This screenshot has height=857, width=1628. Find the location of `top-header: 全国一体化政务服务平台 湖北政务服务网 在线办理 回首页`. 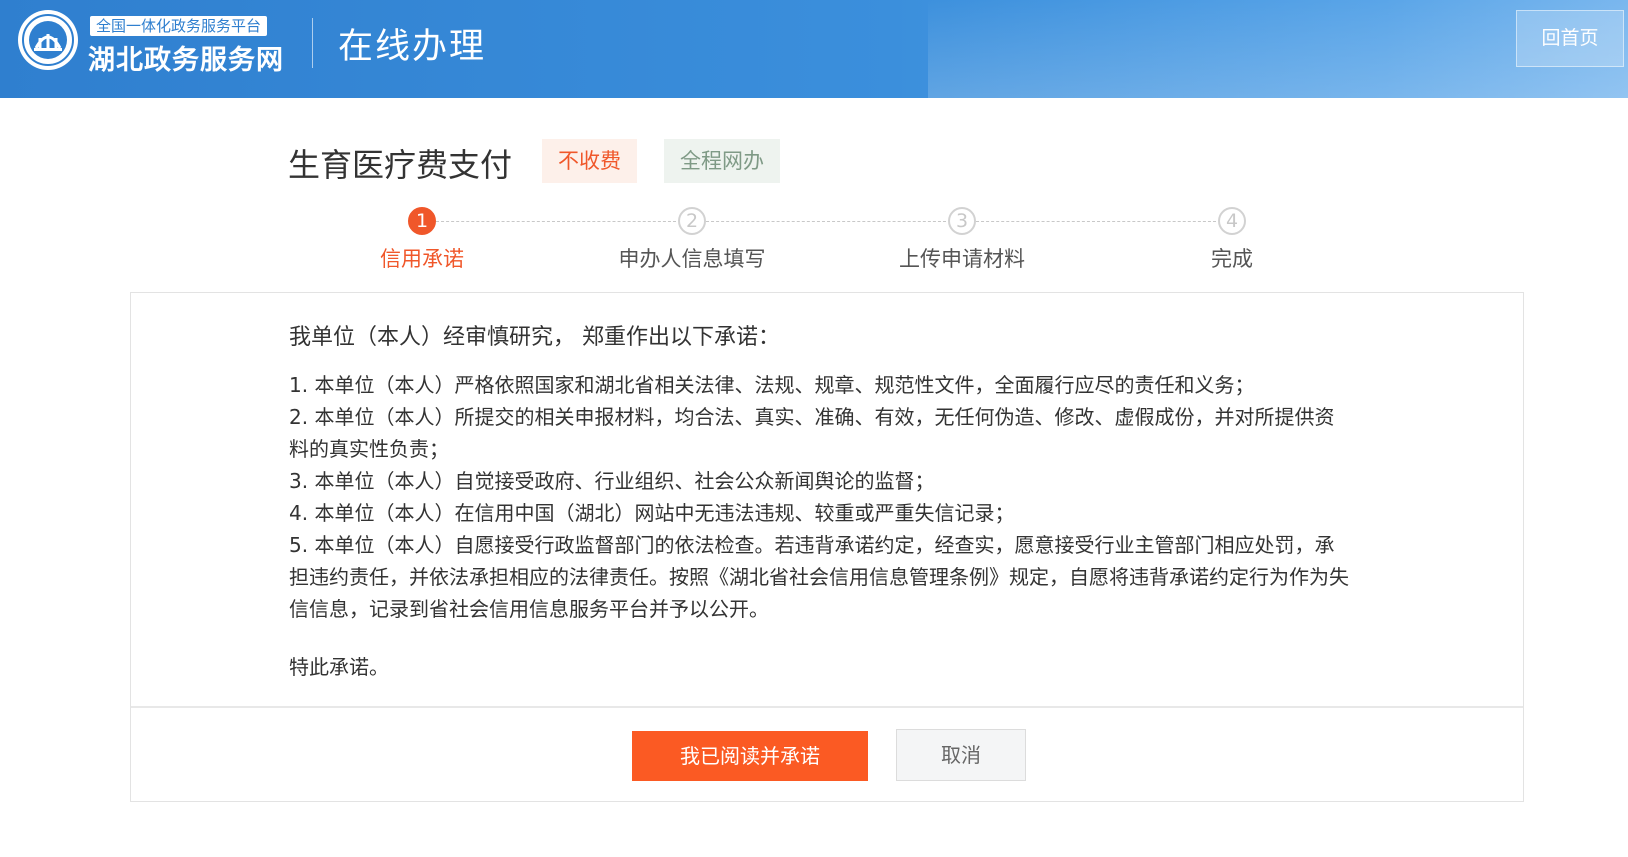

top-header: 全国一体化政务服务平台 湖北政务服务网 在线办理 回首页 is located at coordinates (814, 49).